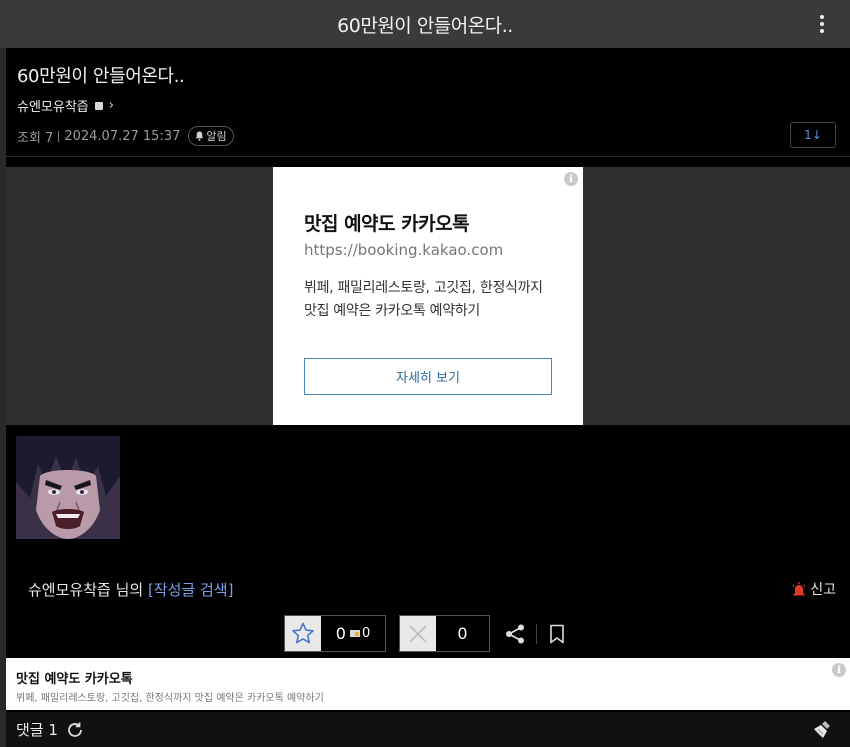 This screenshot has width=850, height=747. I want to click on post-image, so click(68, 487).